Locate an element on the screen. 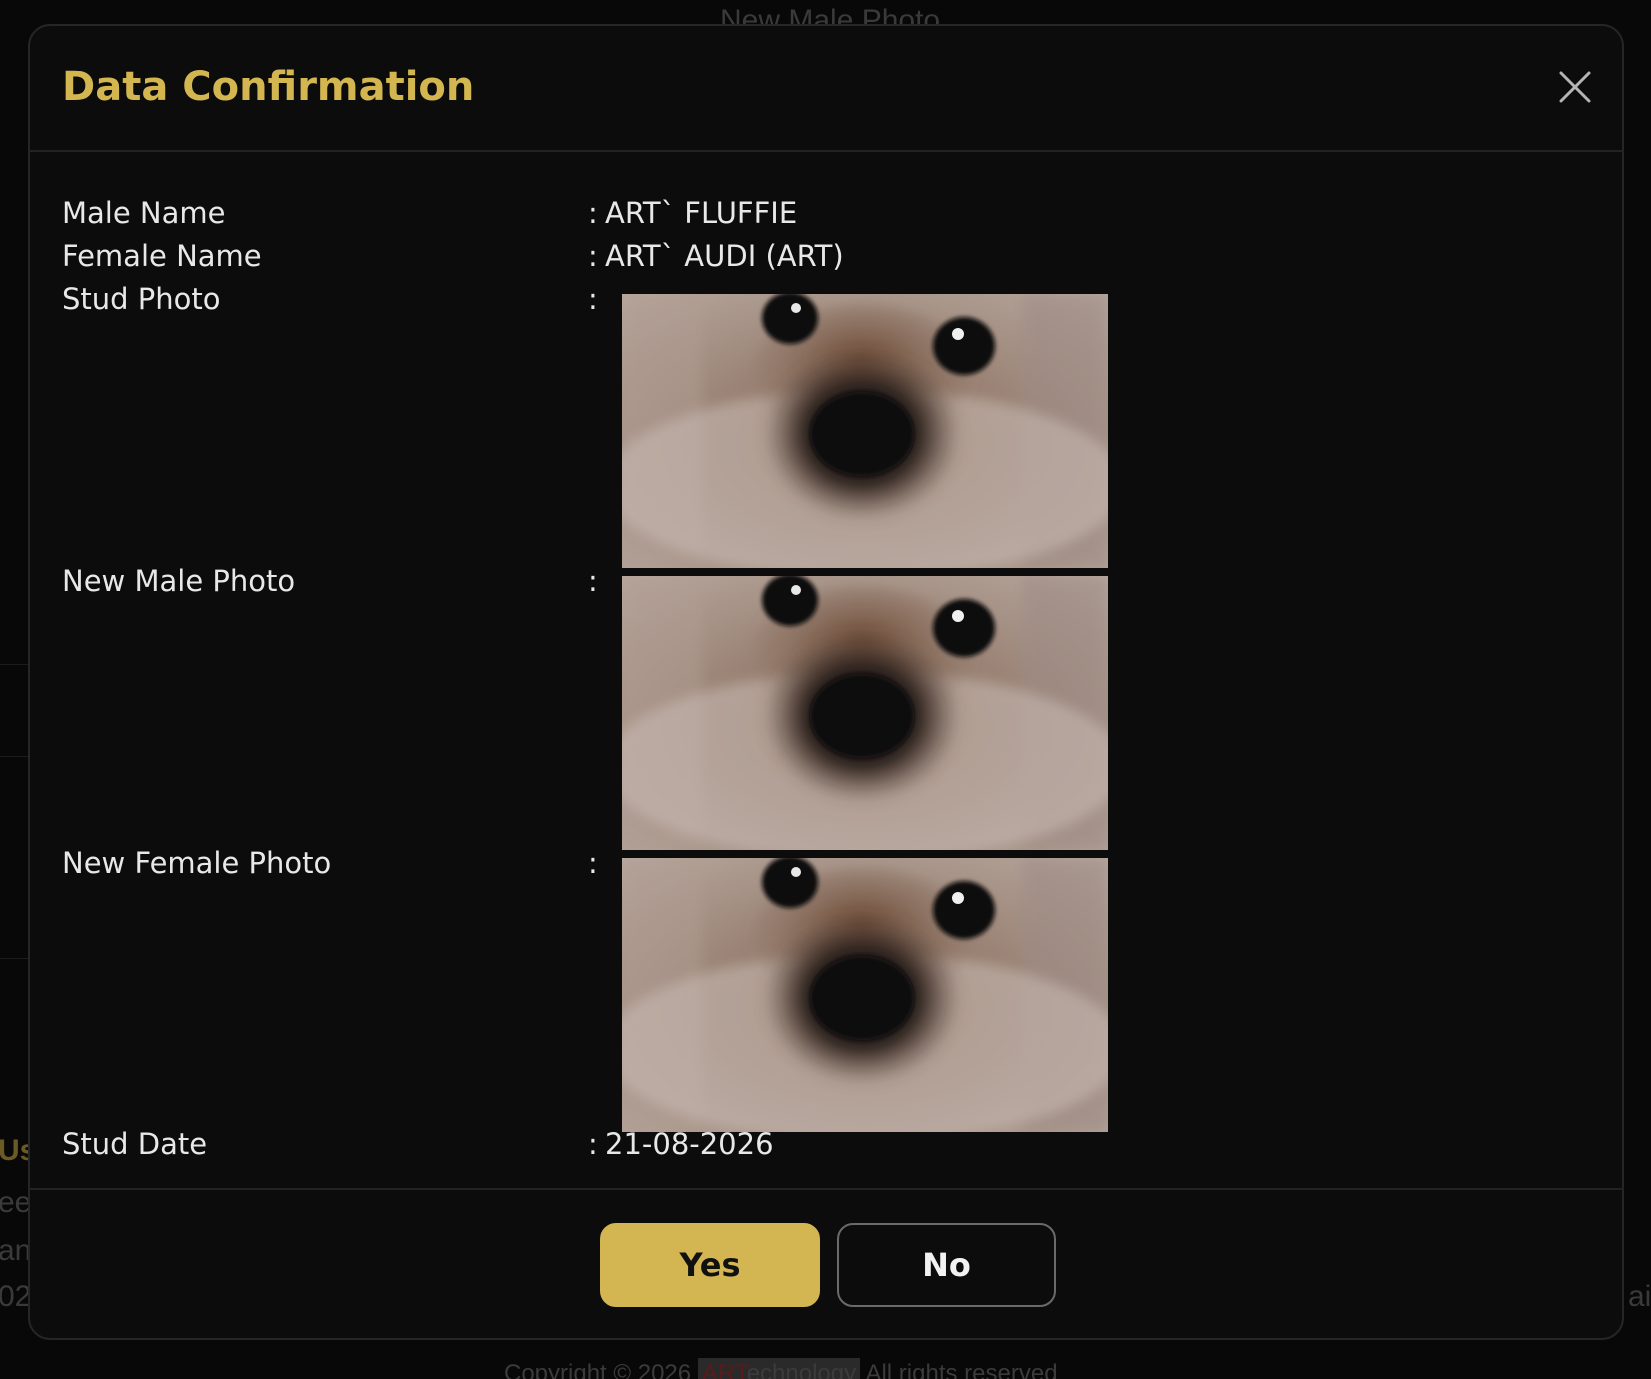 The image size is (1651, 1379). modal-header: Data Confirmation is located at coordinates (826, 89).